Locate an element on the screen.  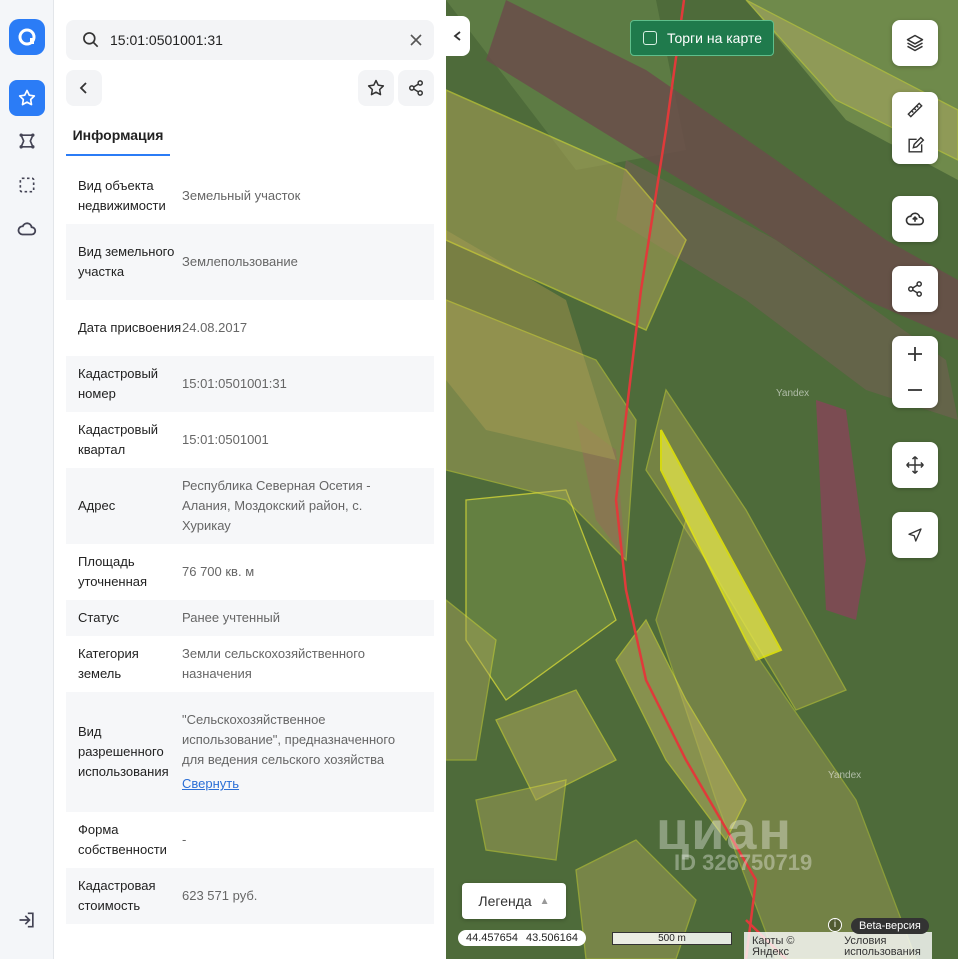
zoom-controls is located at coordinates (915, 372).